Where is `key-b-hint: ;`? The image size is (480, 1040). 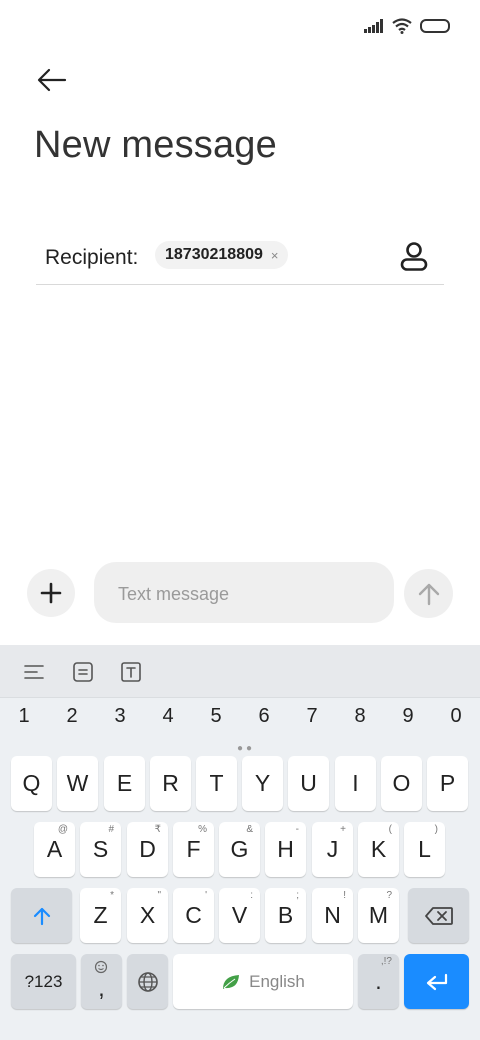
key-b-hint: ; is located at coordinates (297, 895).